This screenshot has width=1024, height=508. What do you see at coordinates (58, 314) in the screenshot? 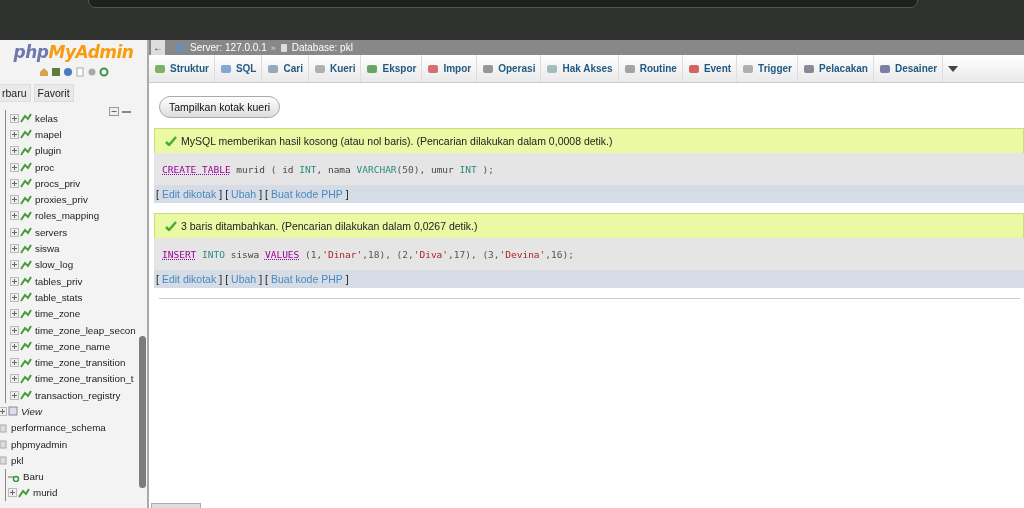
I see `tree-item: time_zone` at bounding box center [58, 314].